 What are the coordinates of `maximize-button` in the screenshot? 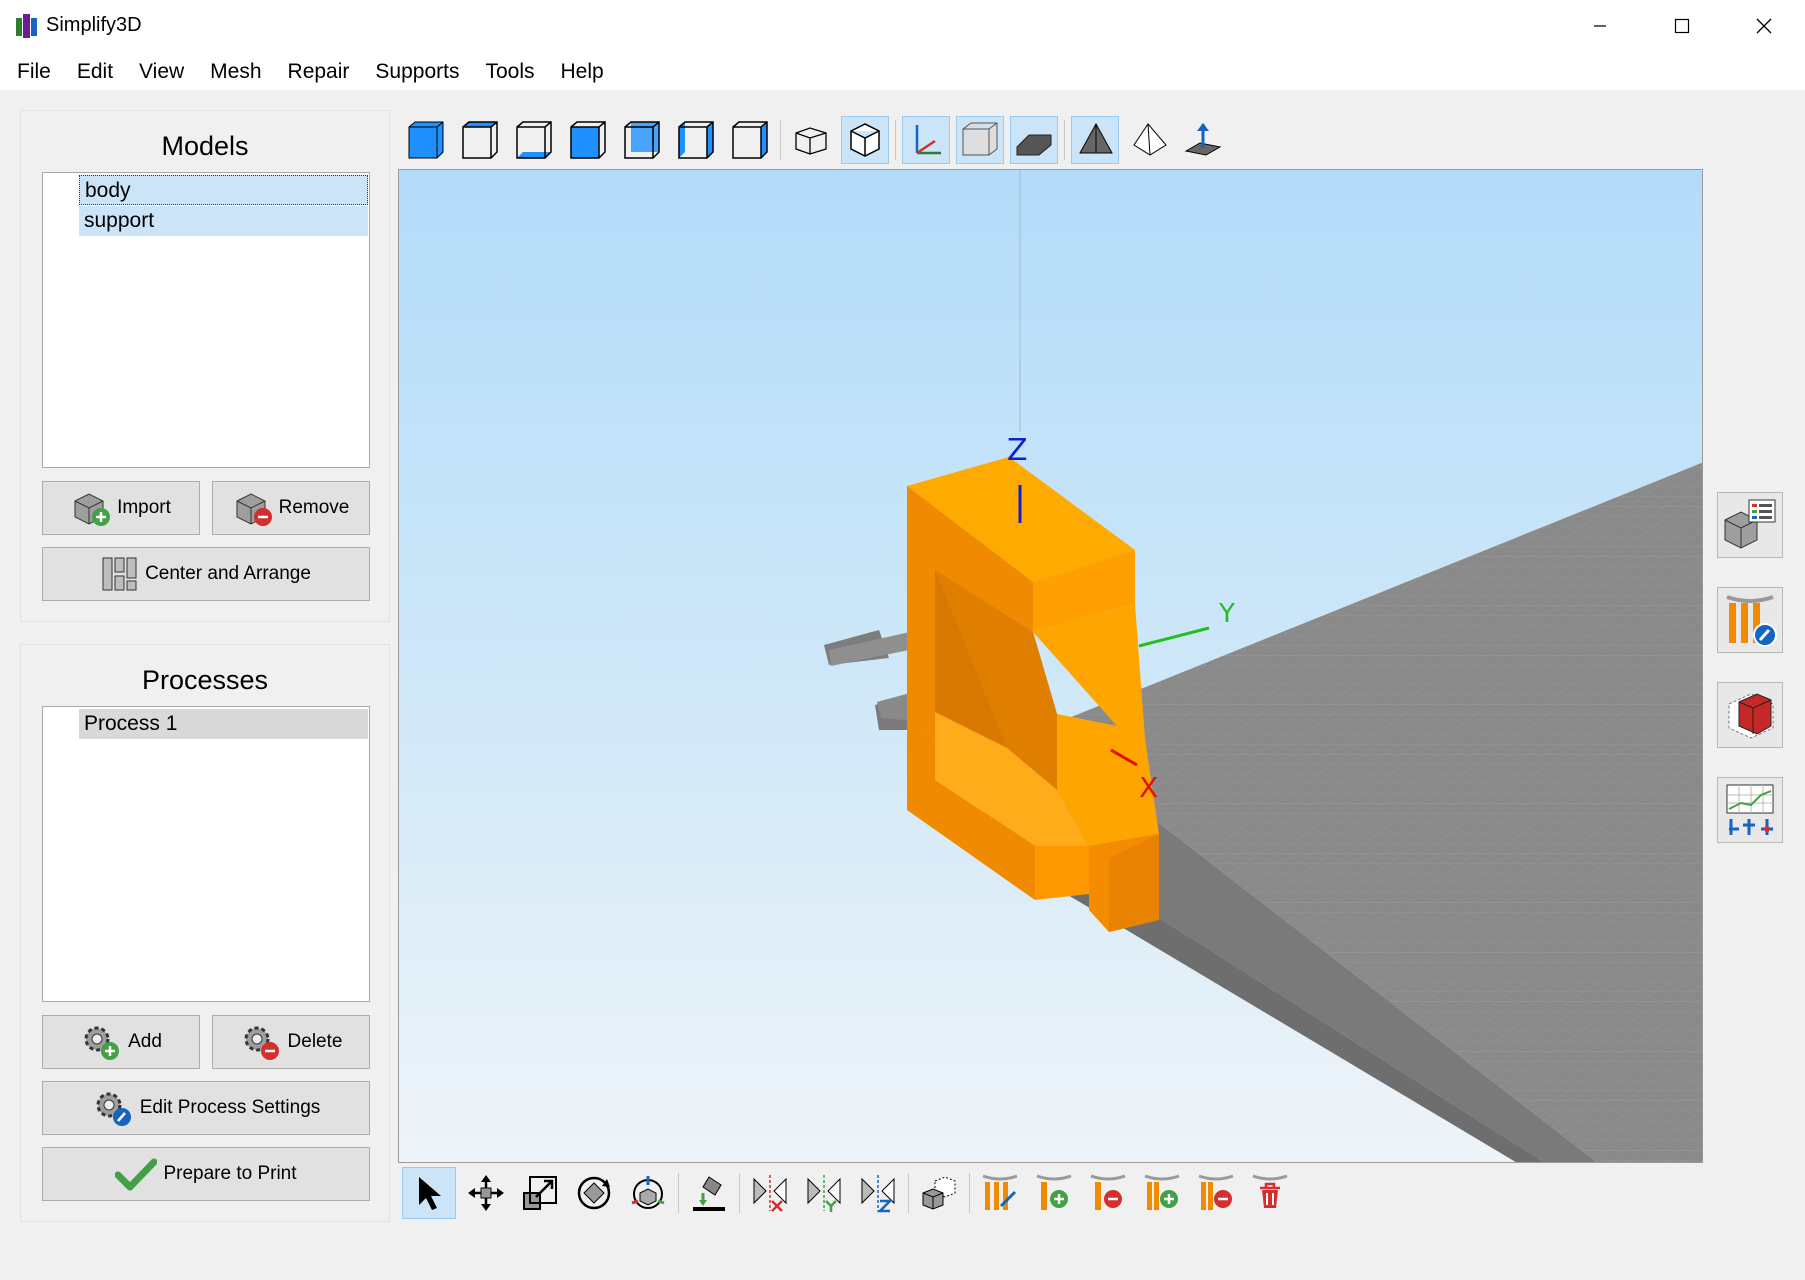 It's located at (1682, 26).